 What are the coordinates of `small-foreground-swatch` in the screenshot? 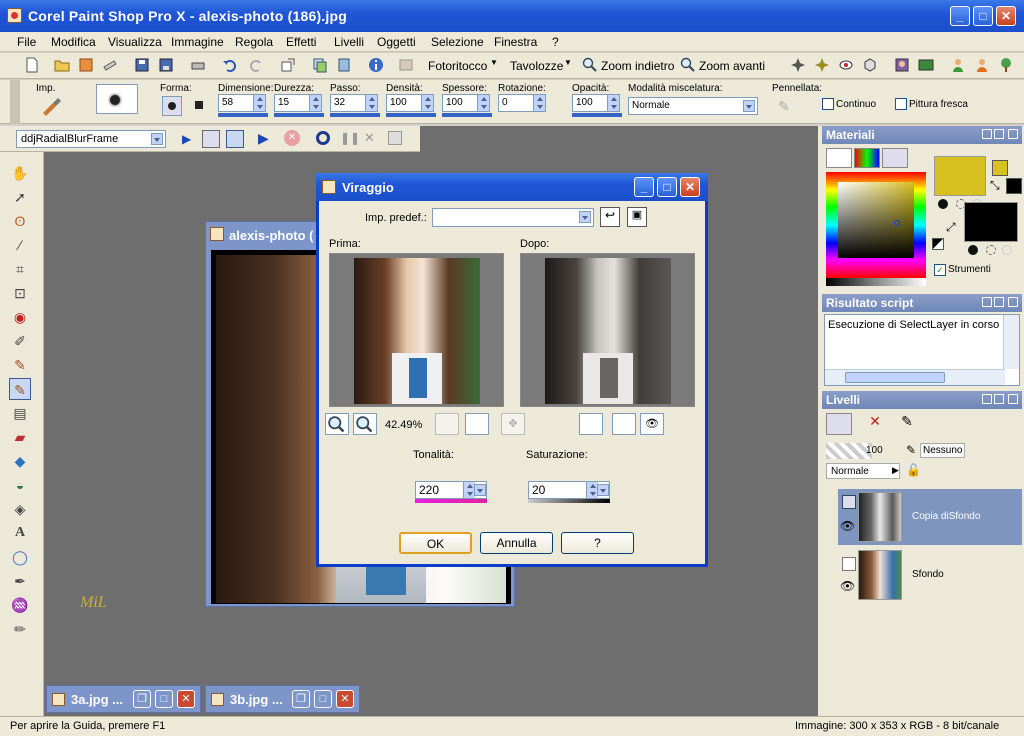 It's located at (1000, 168).